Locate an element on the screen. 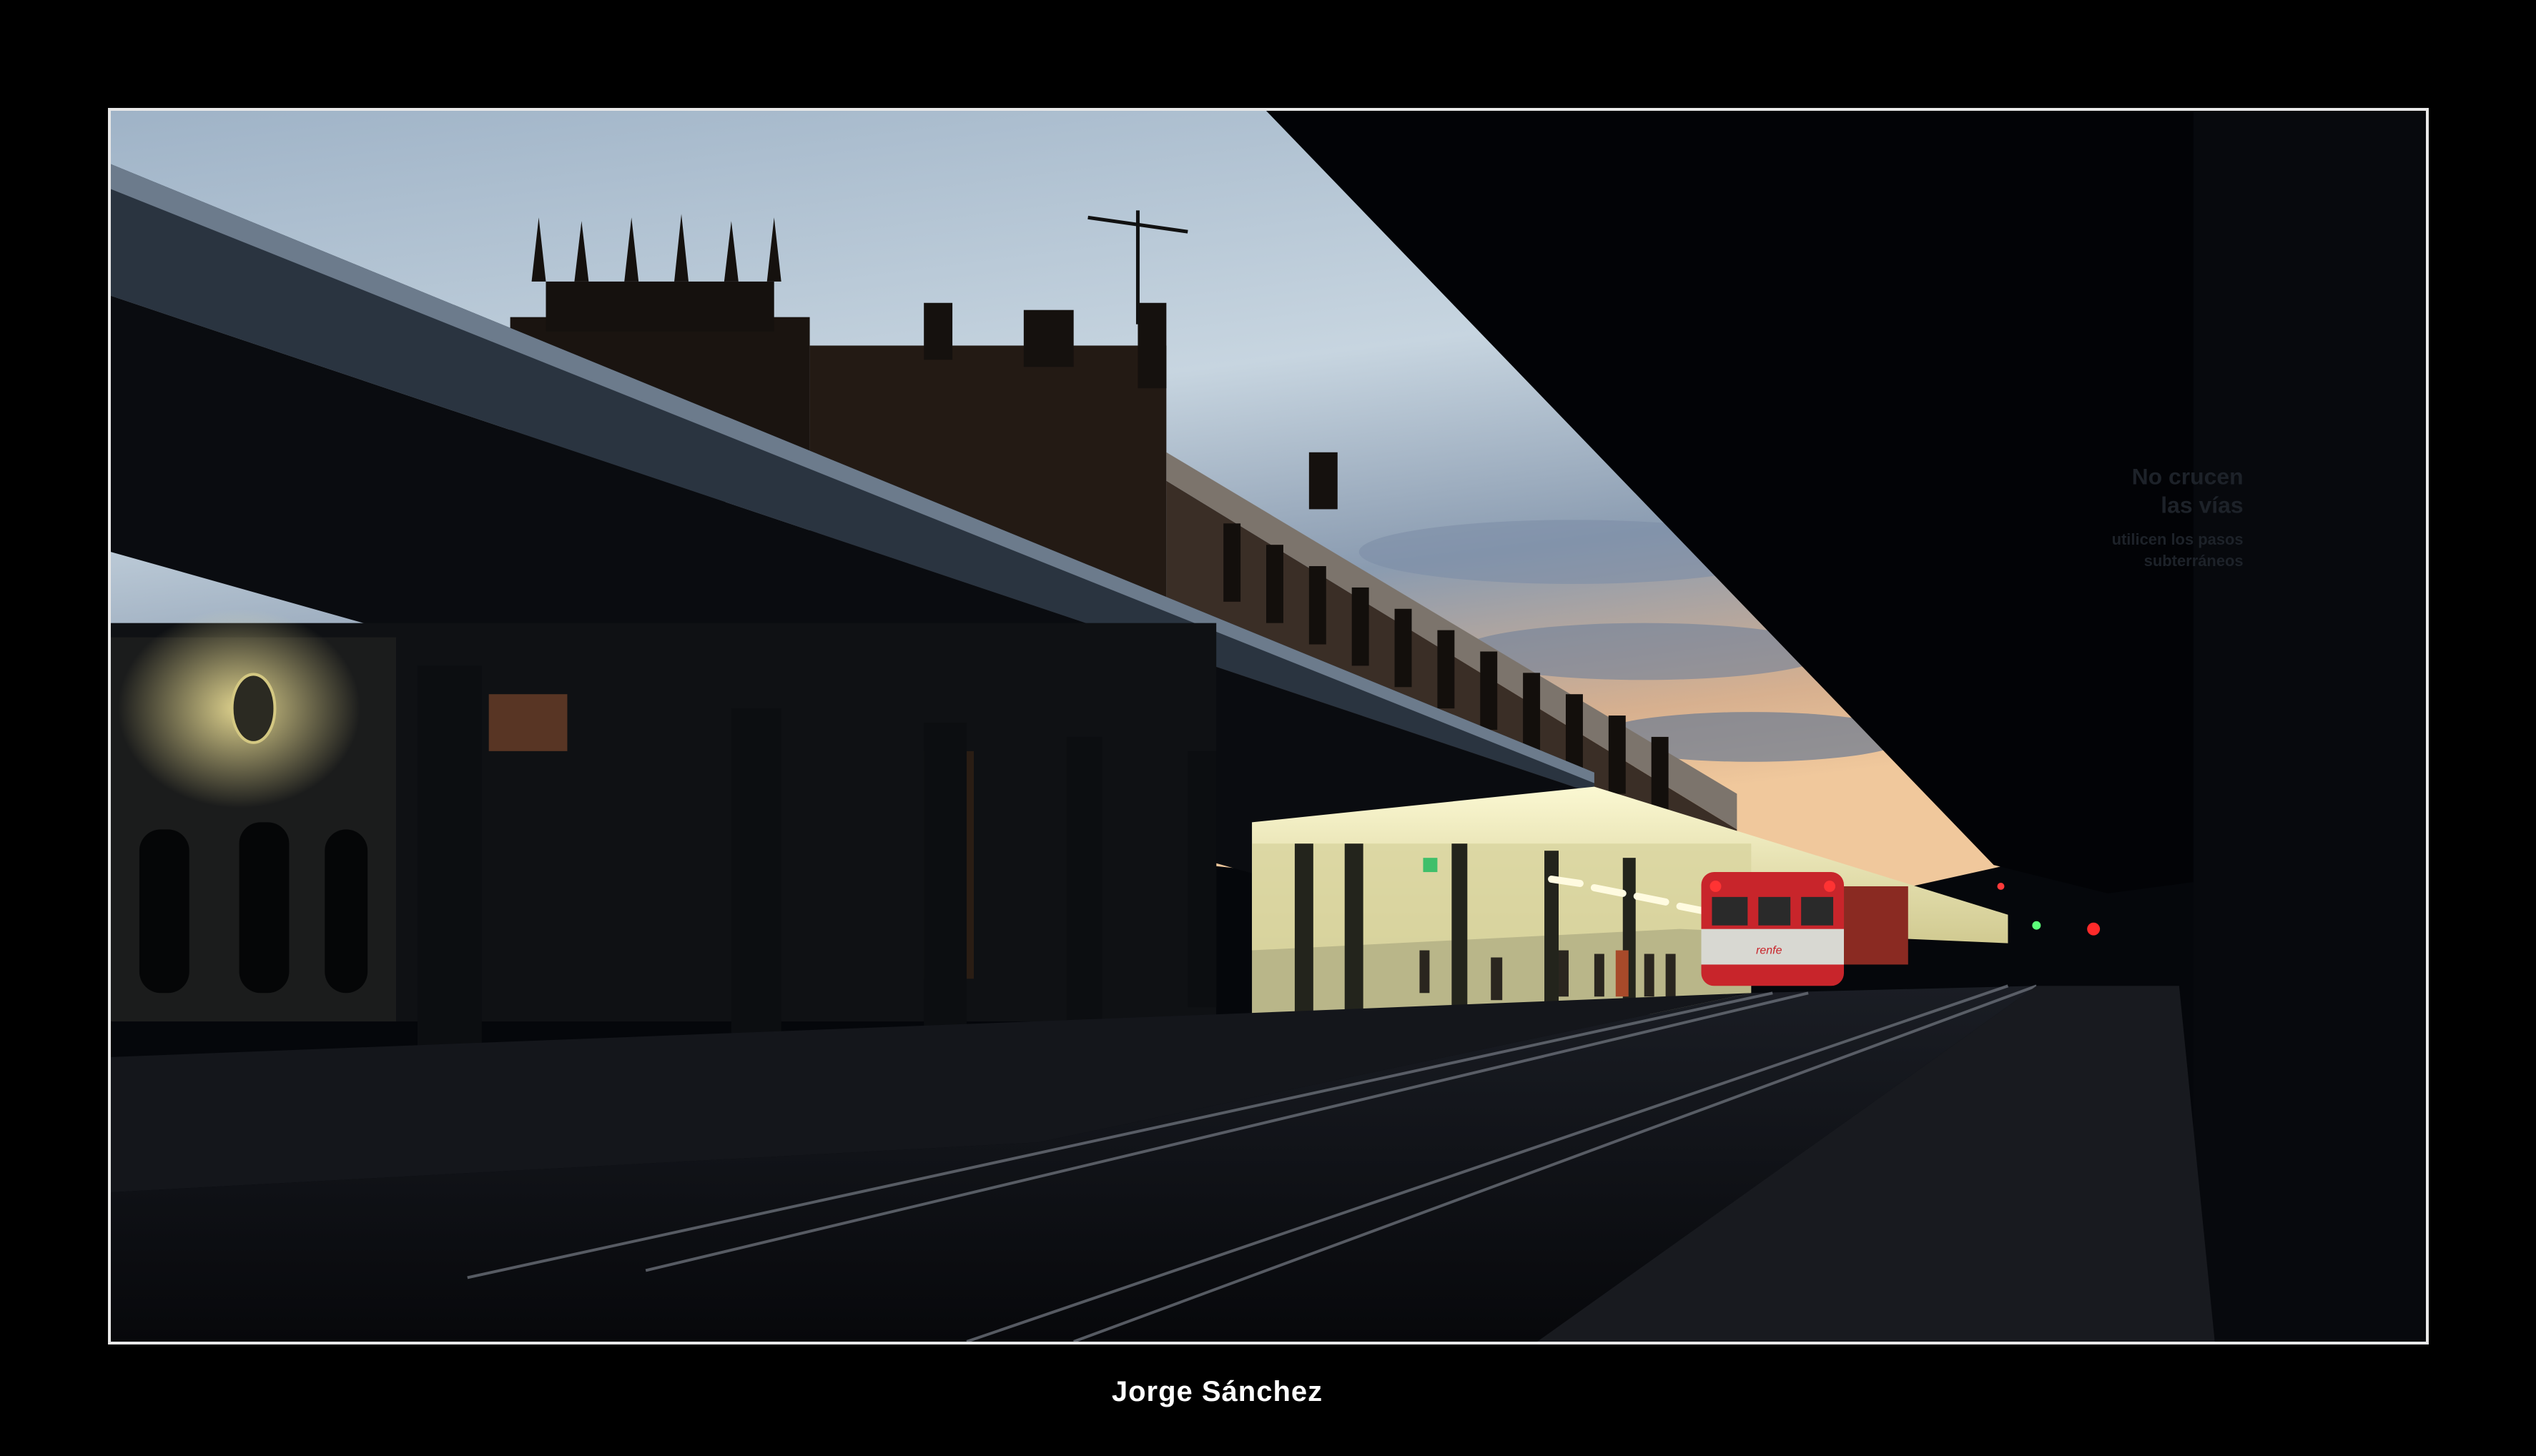  train-logo: renfe is located at coordinates (1769, 951).